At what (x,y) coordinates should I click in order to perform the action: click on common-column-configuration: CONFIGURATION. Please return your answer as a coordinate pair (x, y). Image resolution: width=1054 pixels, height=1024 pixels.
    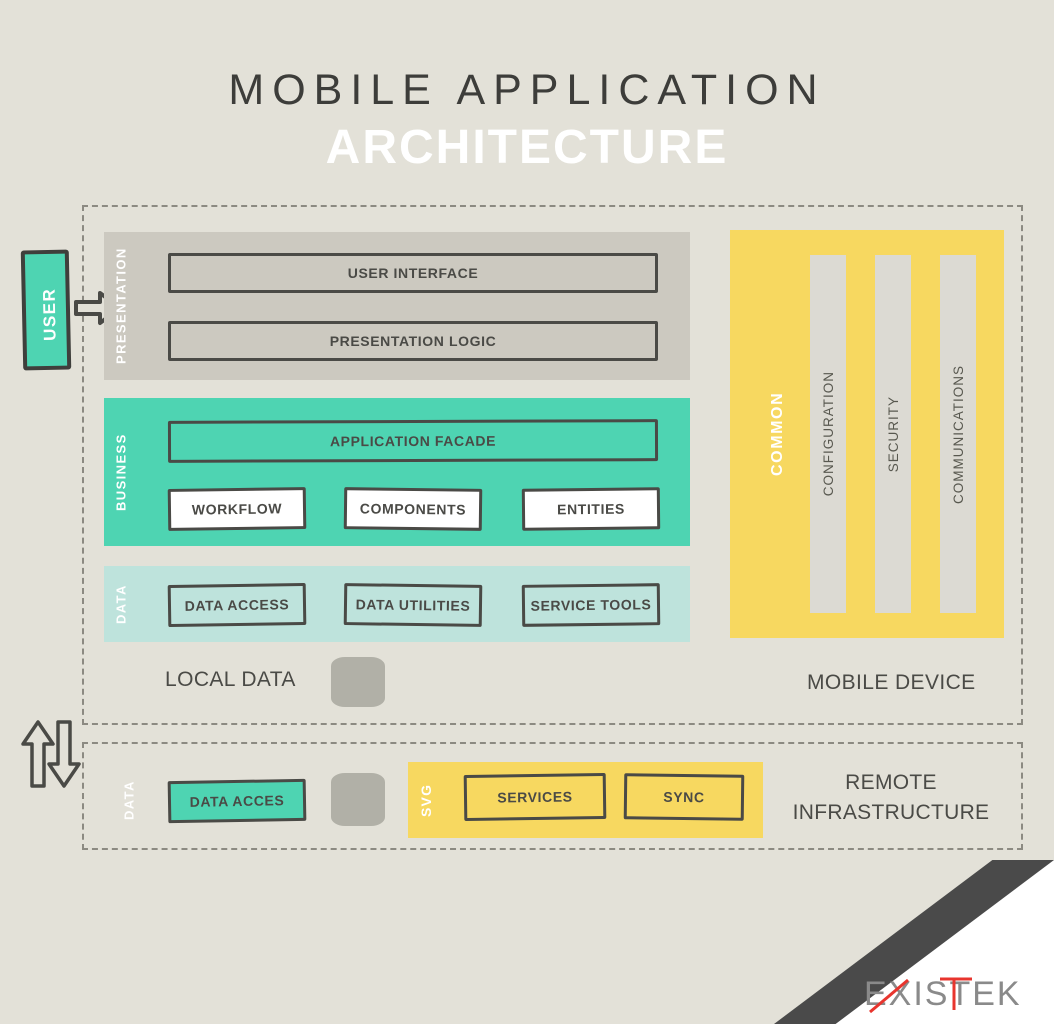
    Looking at the image, I should click on (828, 434).